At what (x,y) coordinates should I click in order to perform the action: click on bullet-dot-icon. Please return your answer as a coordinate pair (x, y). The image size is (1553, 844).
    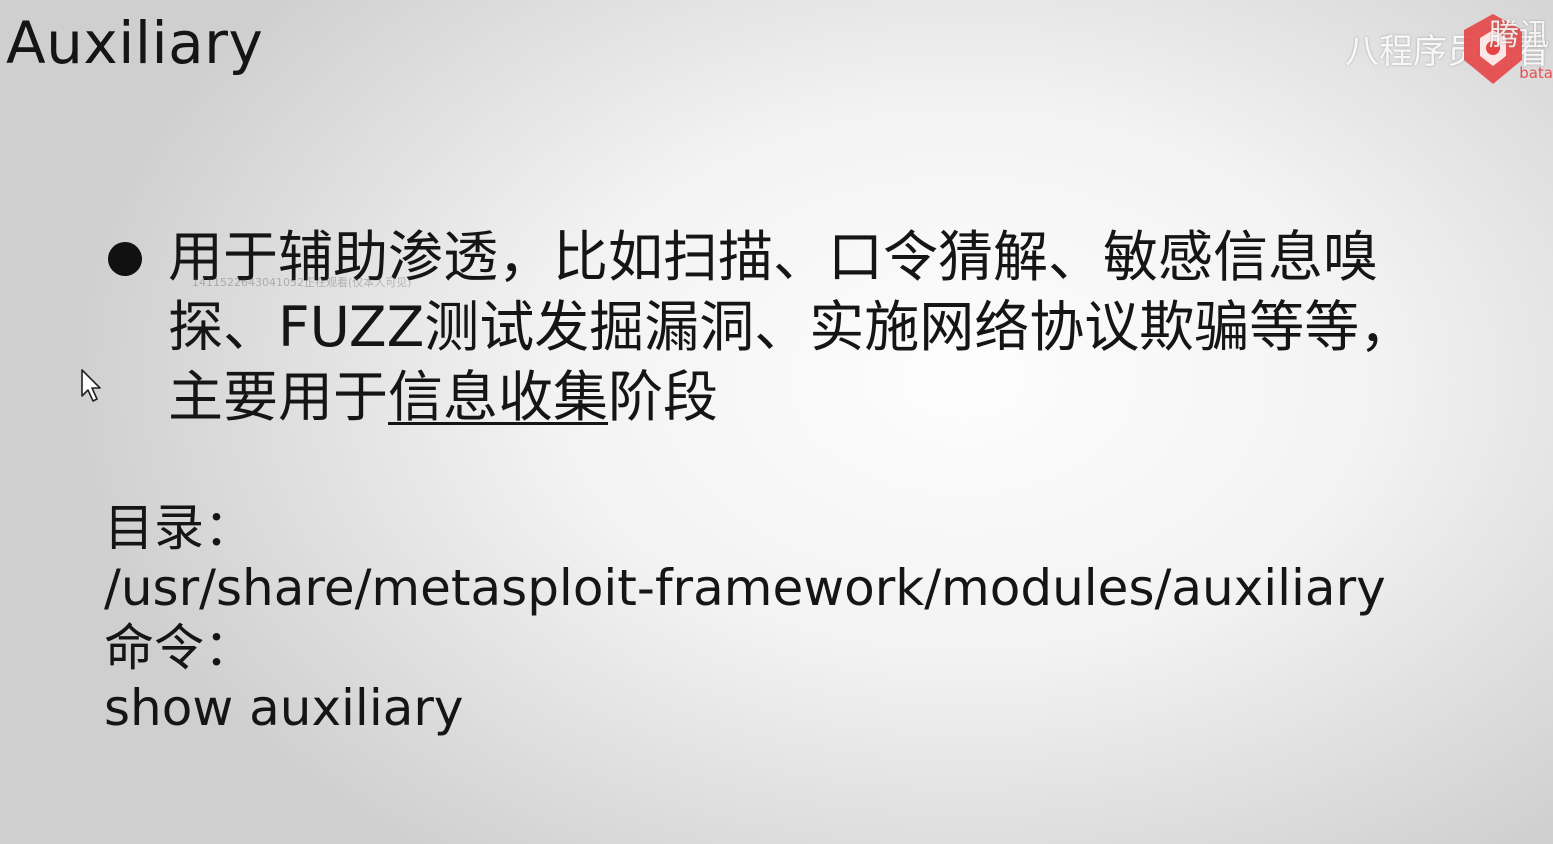
    Looking at the image, I should click on (125, 259).